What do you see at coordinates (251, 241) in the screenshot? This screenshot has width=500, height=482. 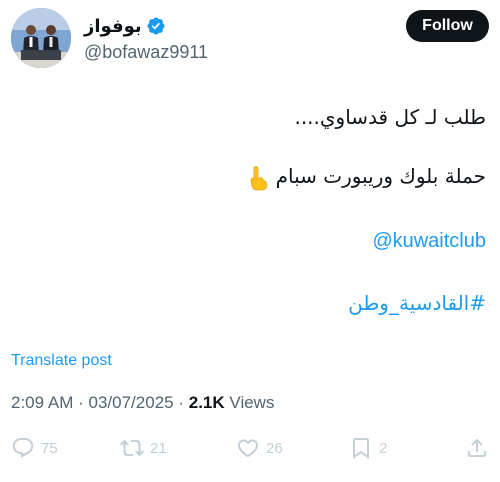 I see `mention-link: @kuwaitclub` at bounding box center [251, 241].